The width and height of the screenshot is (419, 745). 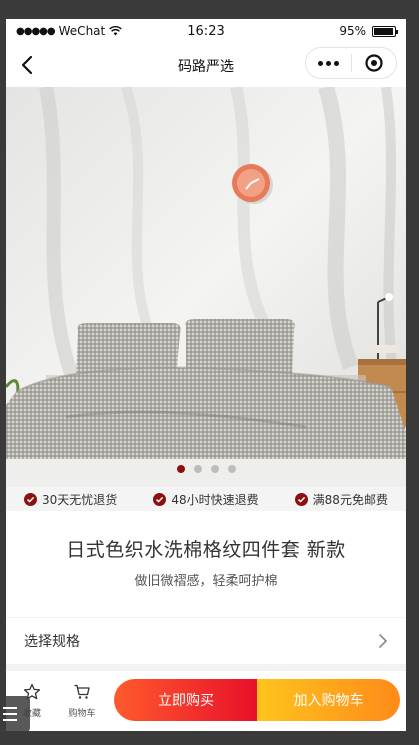 I want to click on add-to-cart-button: 加入购物车, so click(x=328, y=700).